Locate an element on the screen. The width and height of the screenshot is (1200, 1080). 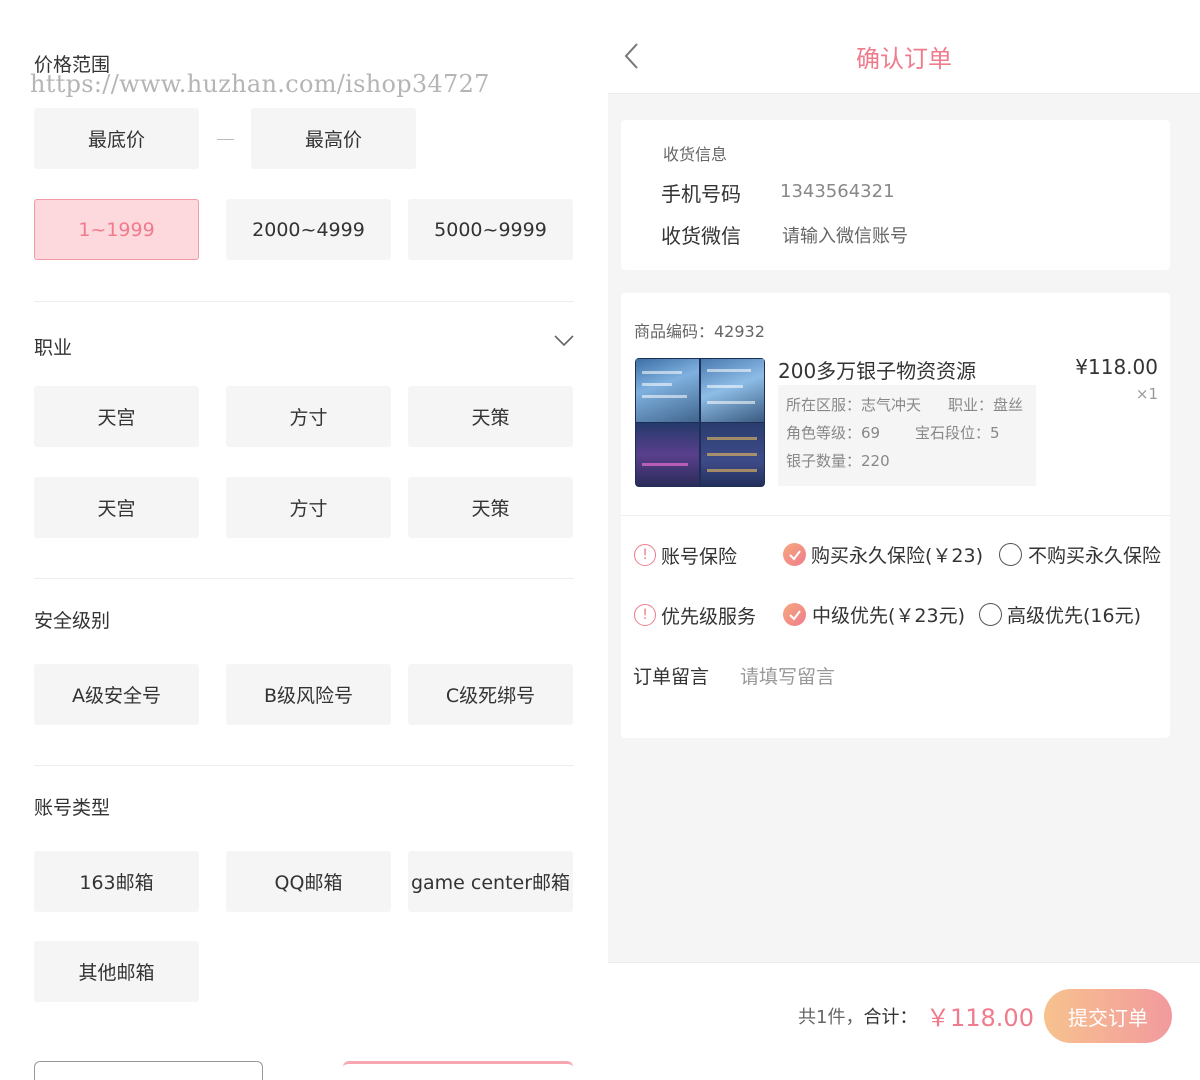
attr-gem: 宝石段位：5 is located at coordinates (957, 433).